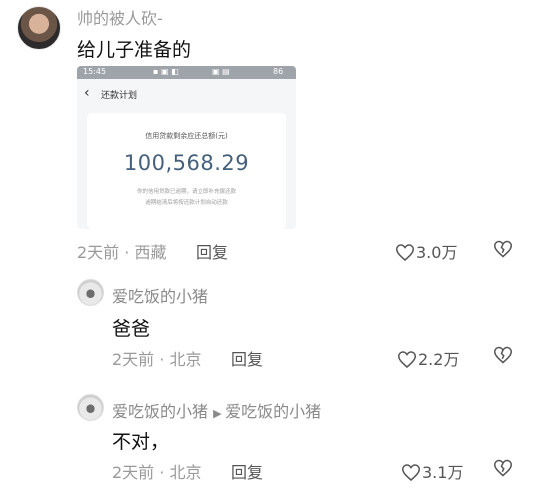 Image resolution: width=538 pixels, height=490 pixels. Describe the element at coordinates (439, 359) in the screenshot. I see `like-count: 2.2万` at that location.